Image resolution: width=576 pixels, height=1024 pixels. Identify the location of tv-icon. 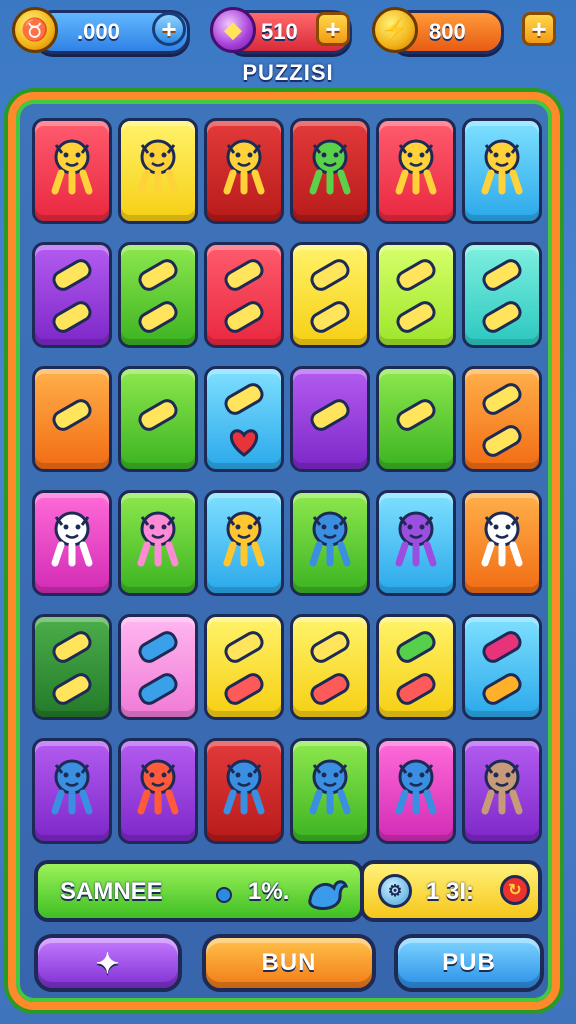
(416, 296).